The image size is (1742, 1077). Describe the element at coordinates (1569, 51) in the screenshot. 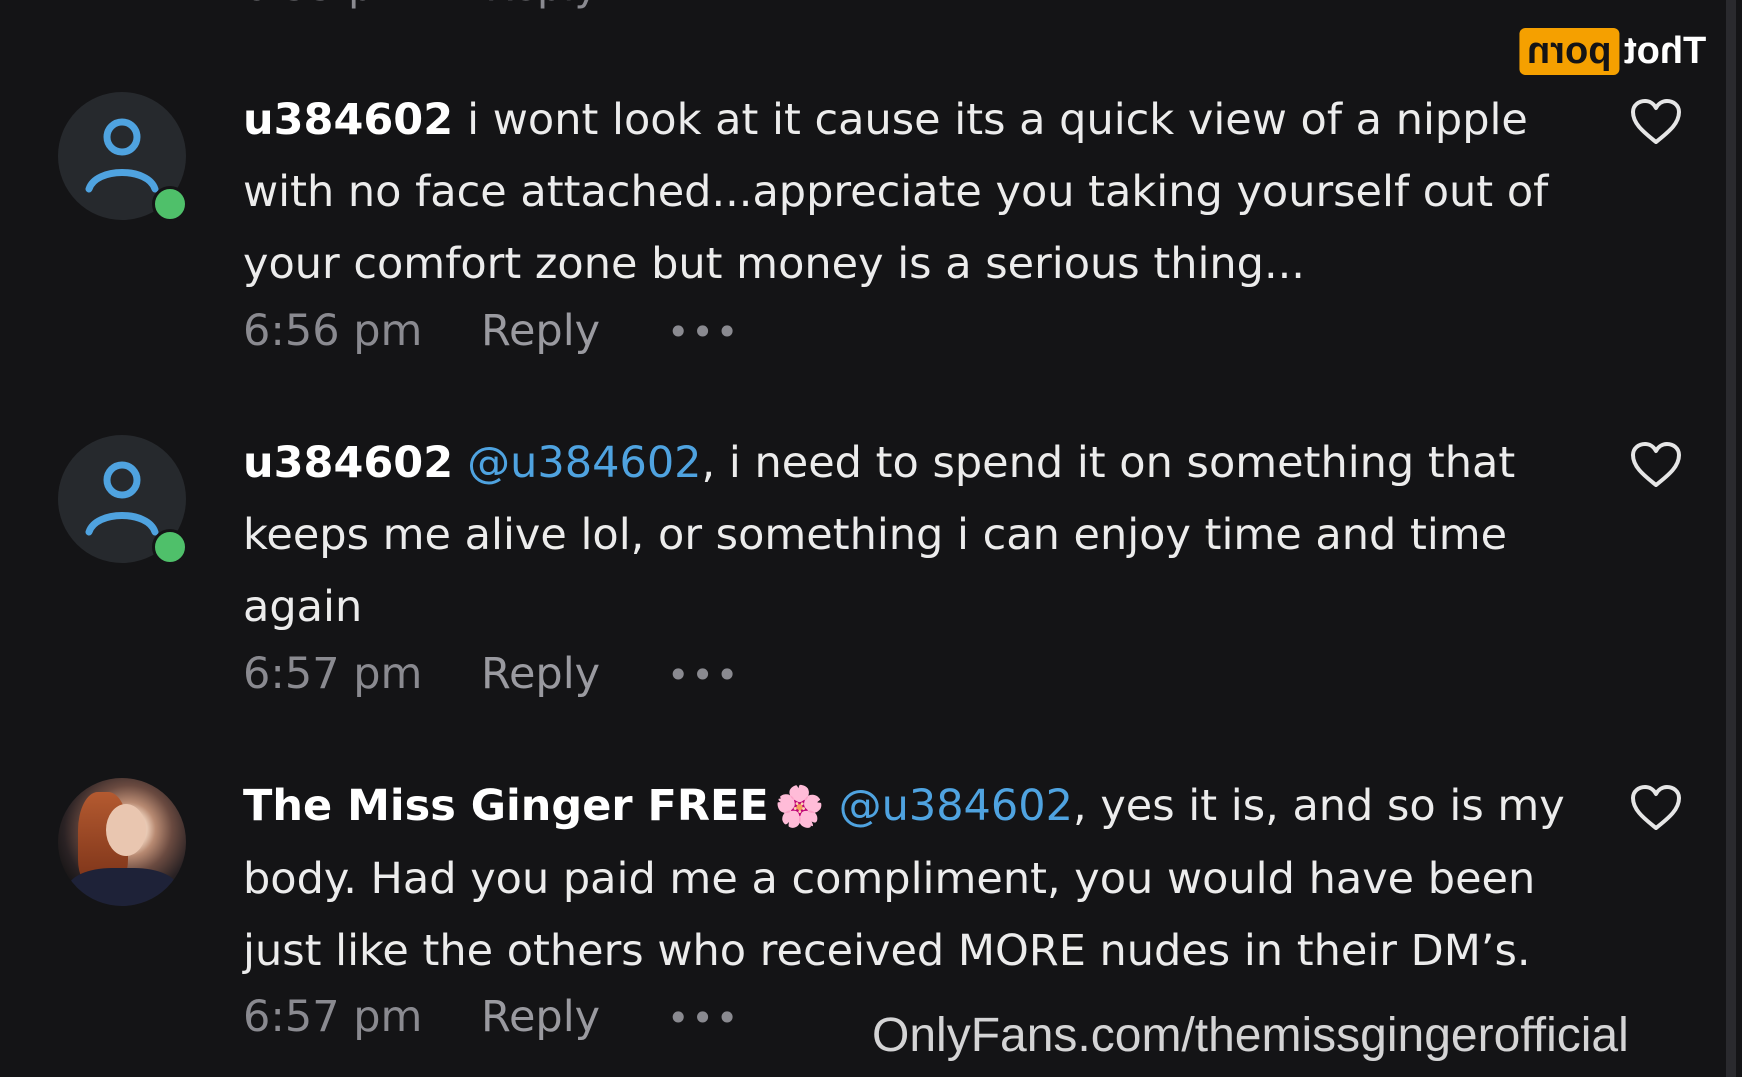

I see `watermark-logo-box: porn` at that location.